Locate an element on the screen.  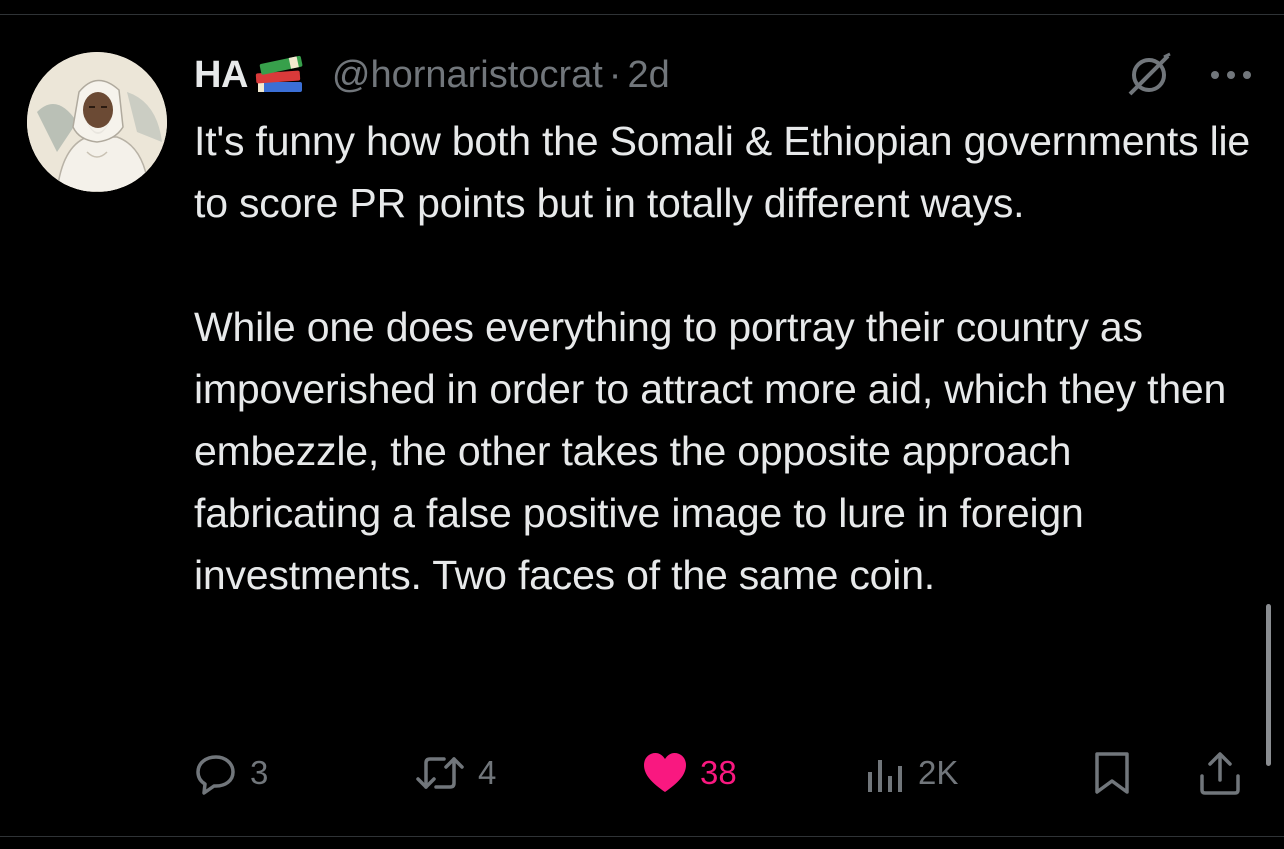
tweet-header: HA @hornaristocrat · 2d is located at coordinates (724, 75).